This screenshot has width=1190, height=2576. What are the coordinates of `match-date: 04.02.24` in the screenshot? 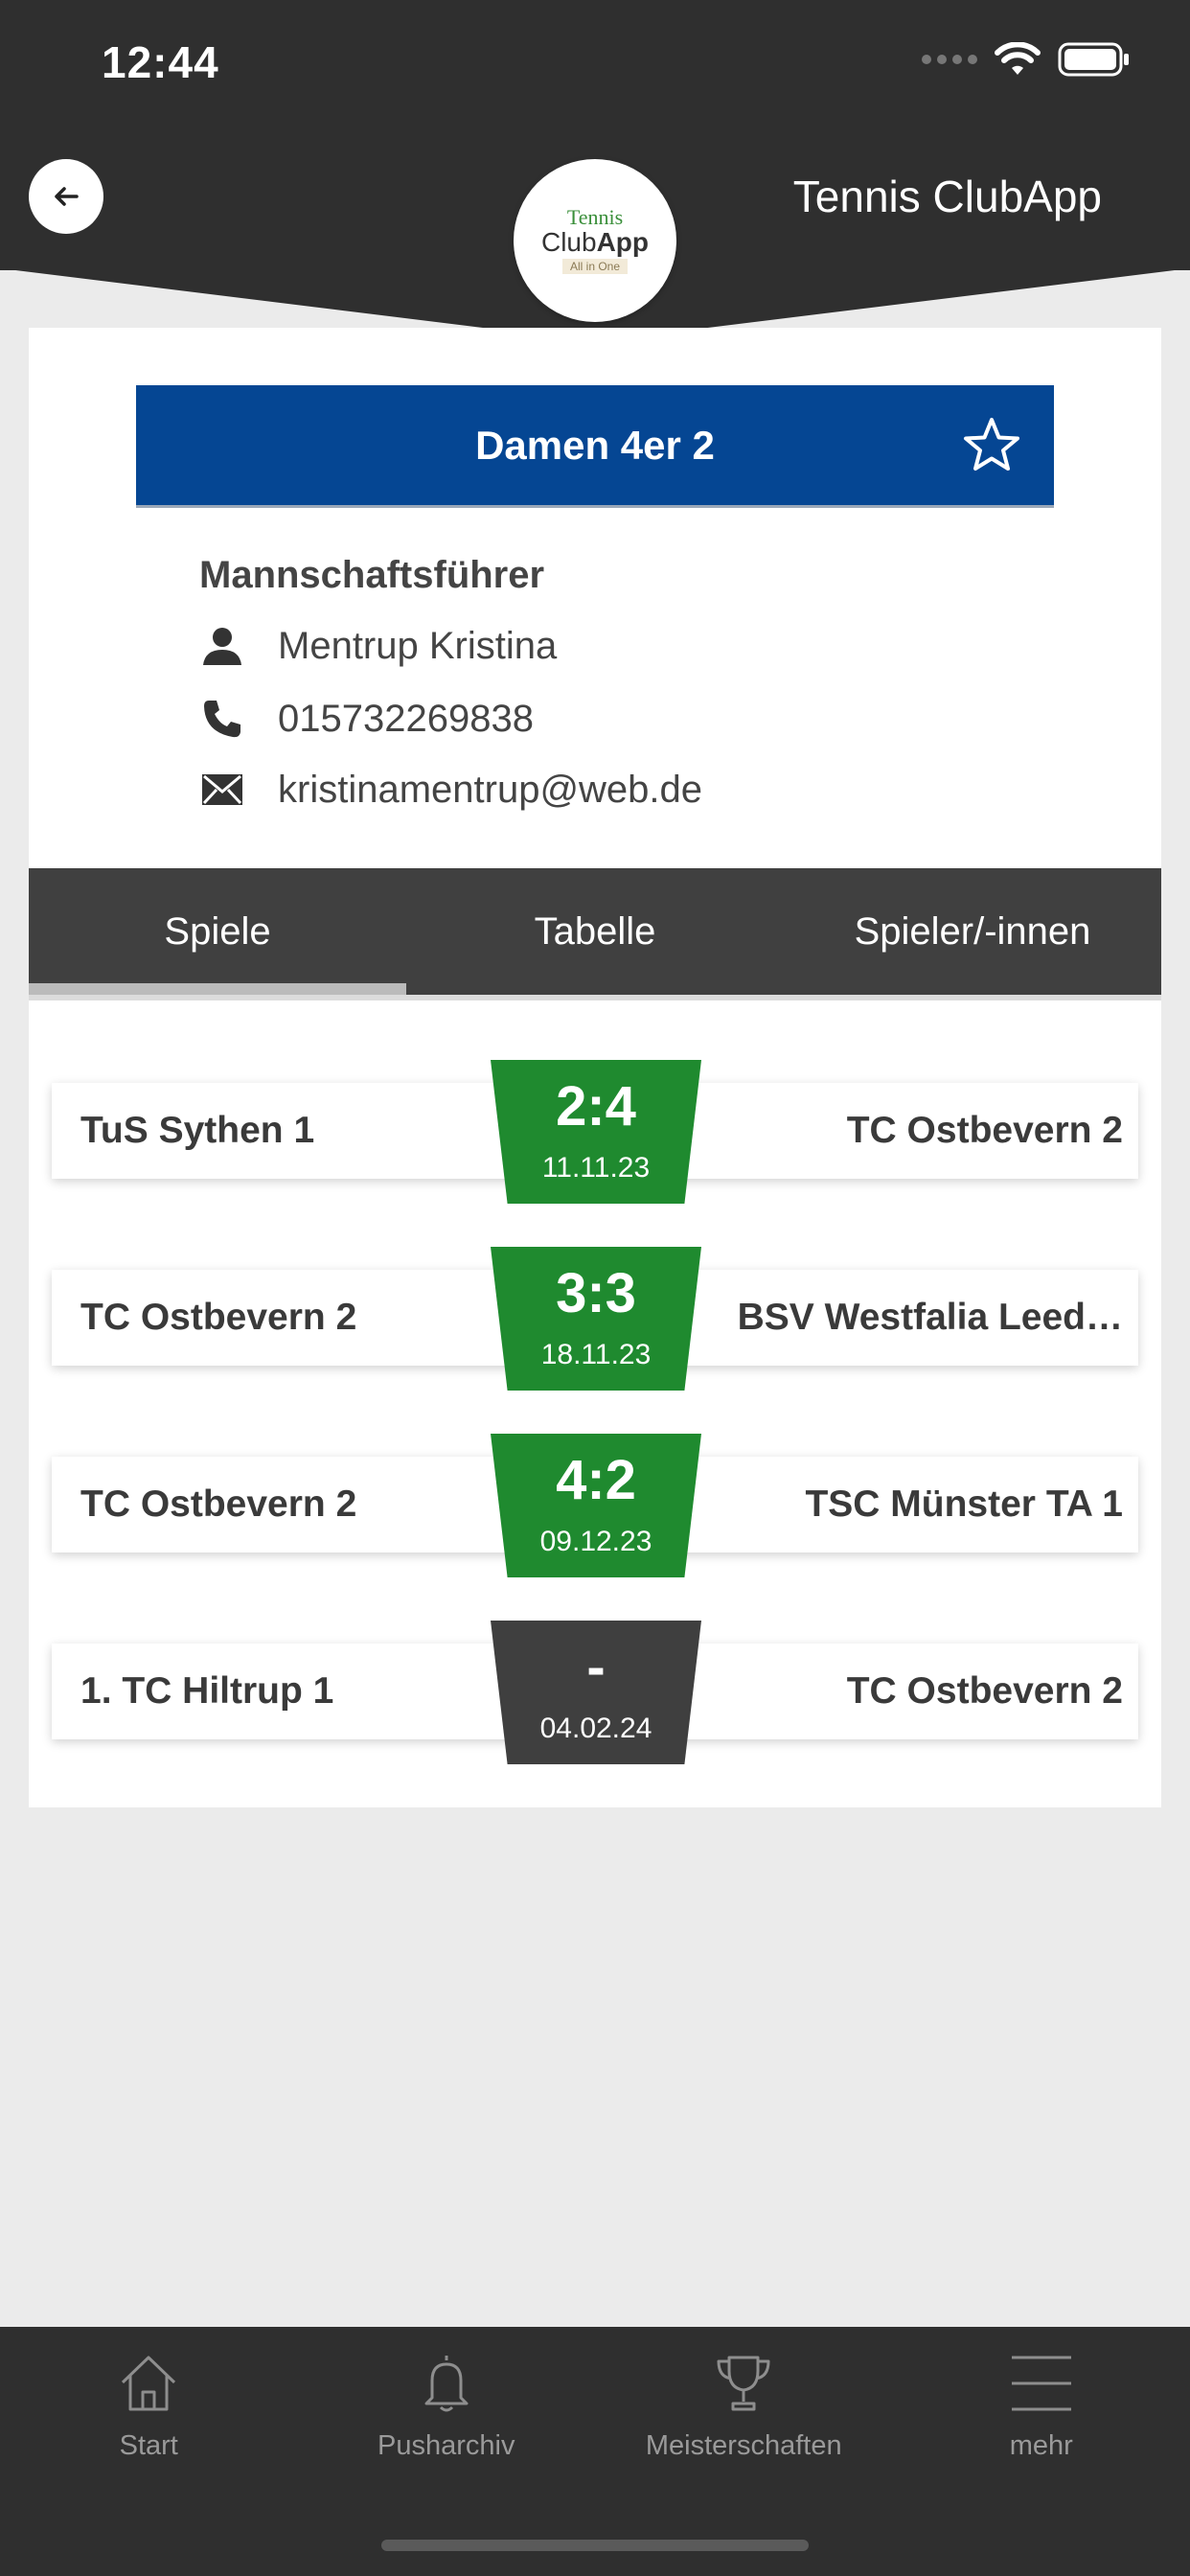 It's located at (595, 1728).